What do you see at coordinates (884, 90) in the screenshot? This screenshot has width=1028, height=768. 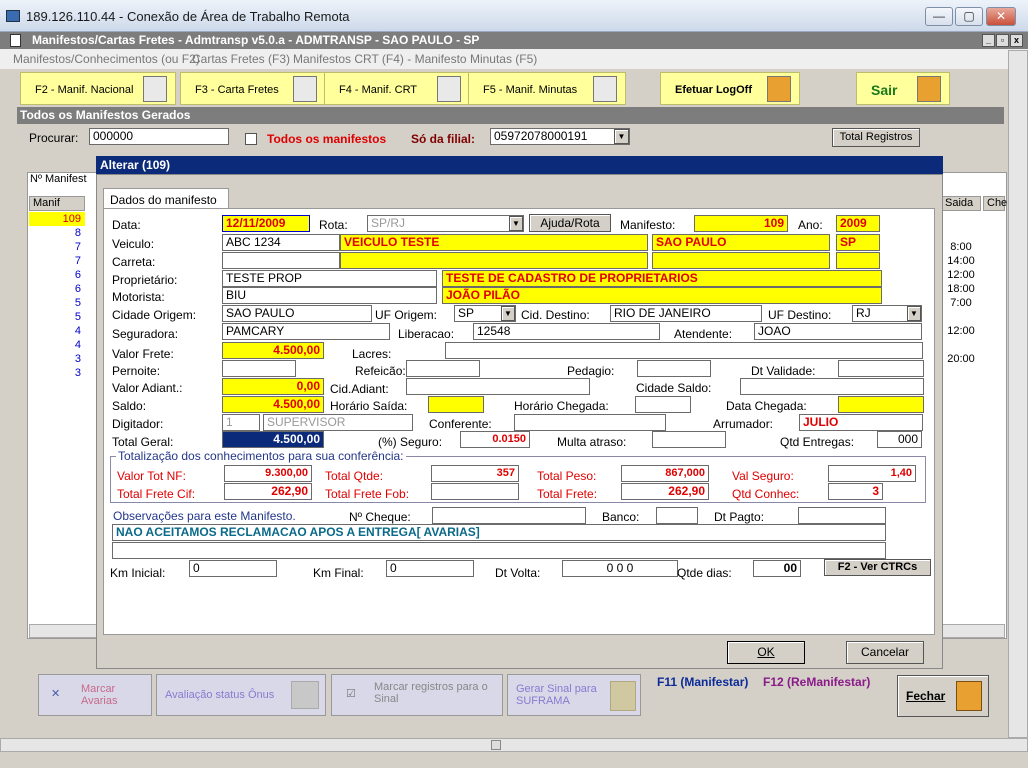 I see `sair-label: Sair` at bounding box center [884, 90].